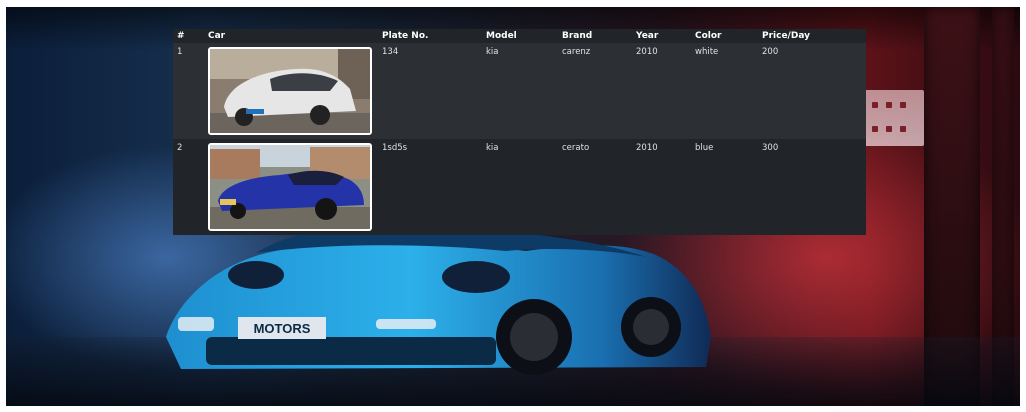 The height and width of the screenshot is (412, 1026). I want to click on header-plate: Plate No., so click(430, 36).